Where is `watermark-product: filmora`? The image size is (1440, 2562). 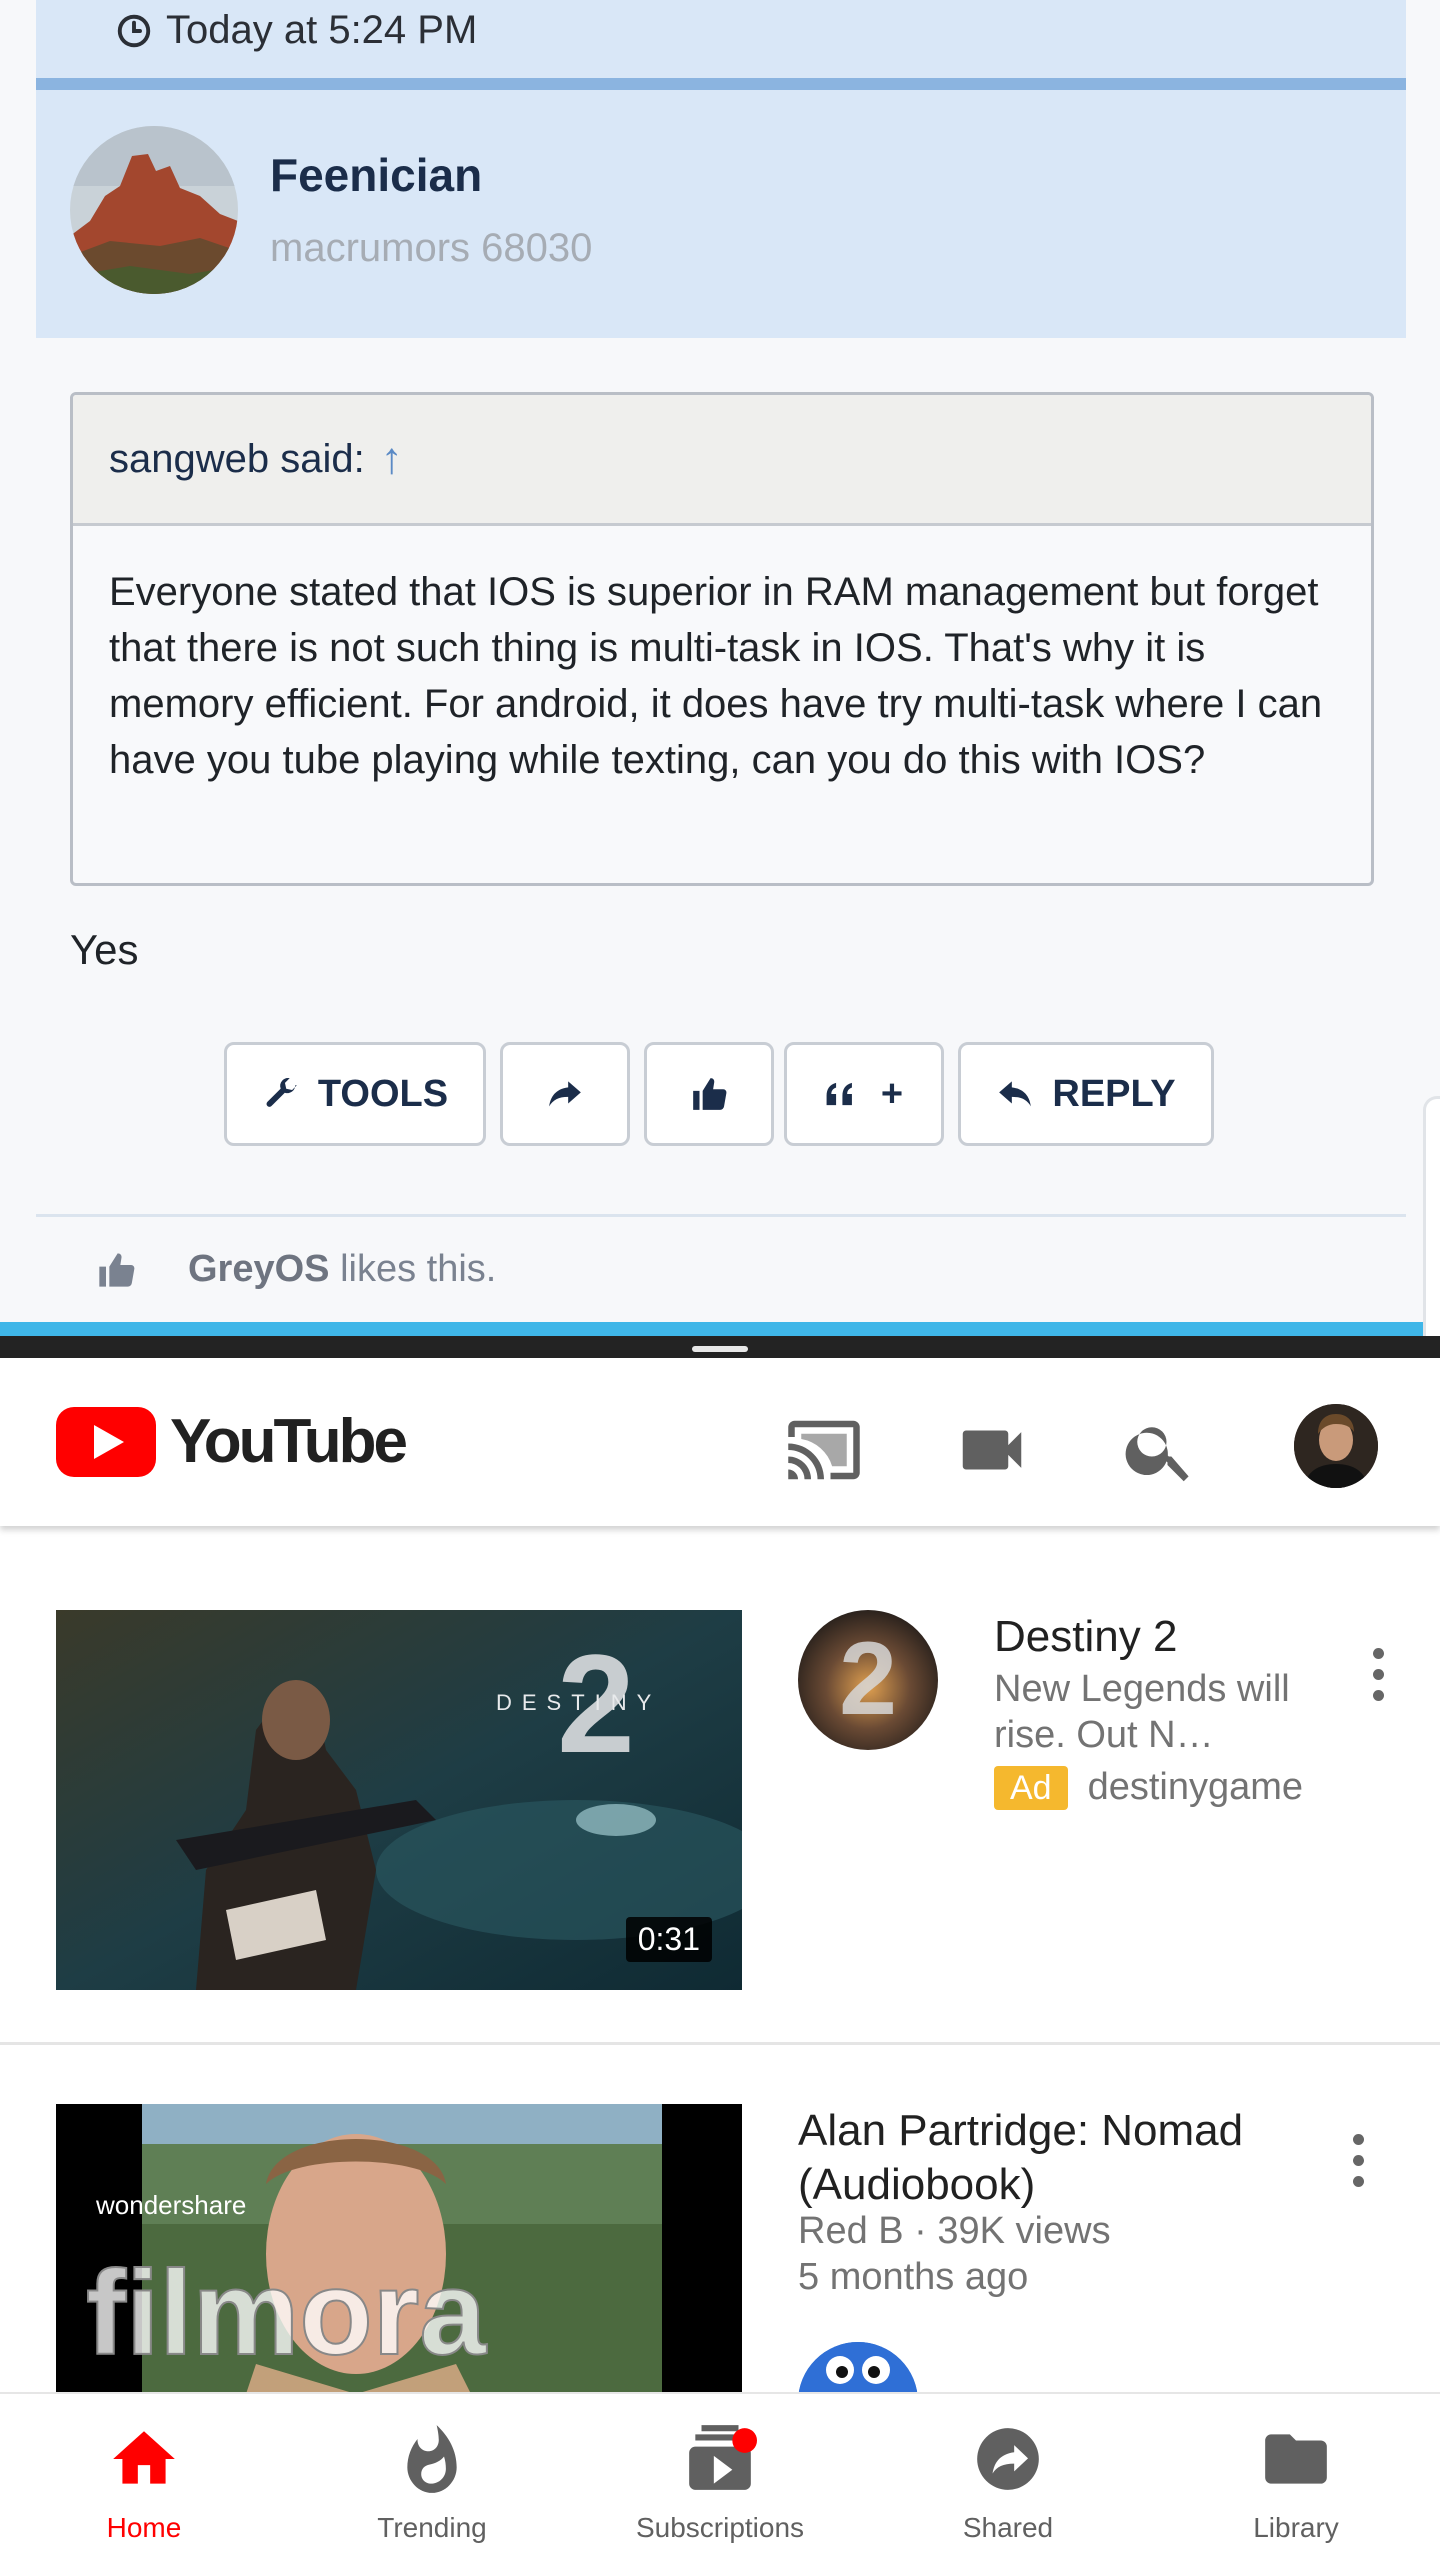 watermark-product: filmora is located at coordinates (286, 2313).